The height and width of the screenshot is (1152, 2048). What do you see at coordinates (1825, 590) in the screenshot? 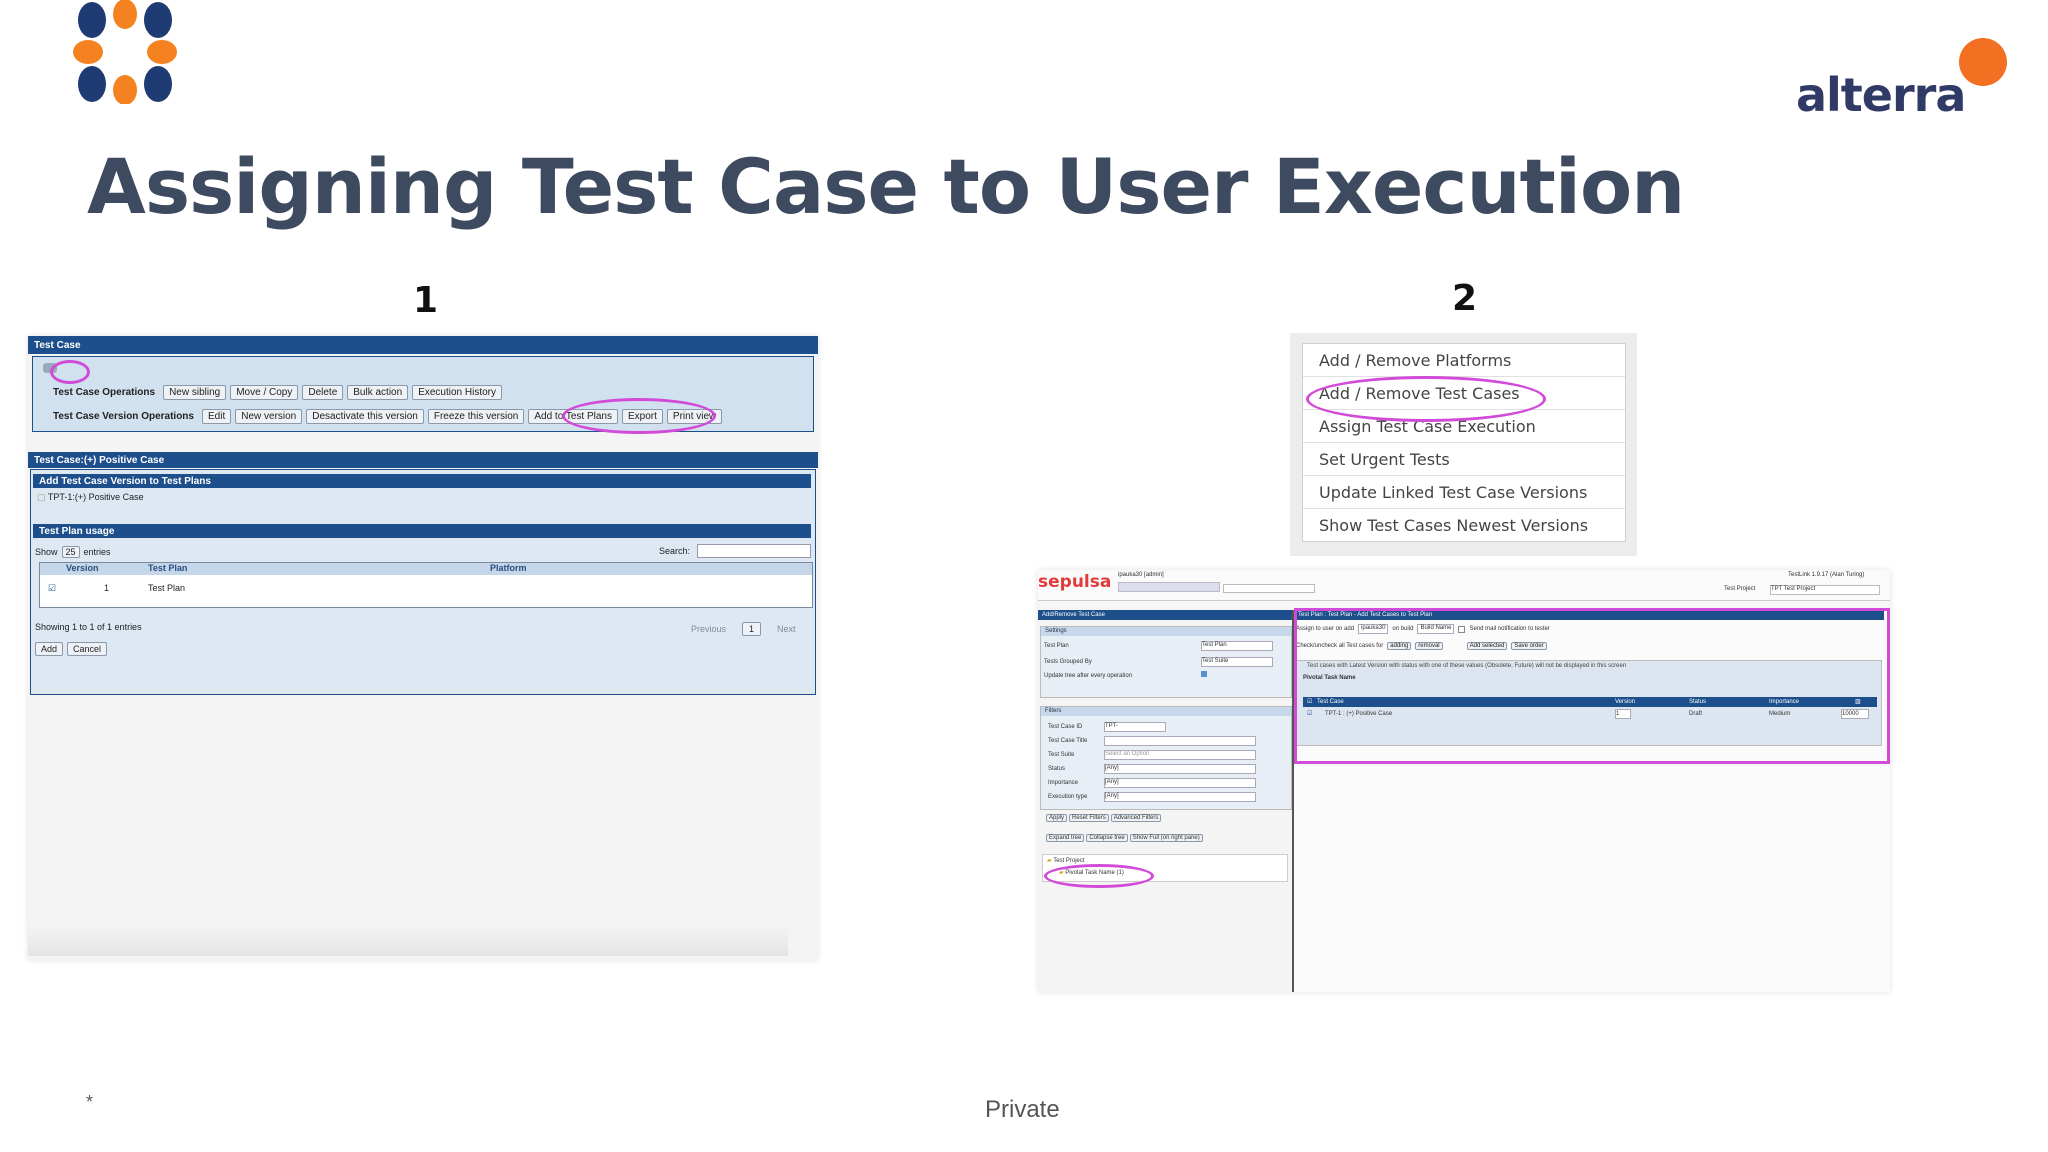
I see `project-select: TPT Test Project` at bounding box center [1825, 590].